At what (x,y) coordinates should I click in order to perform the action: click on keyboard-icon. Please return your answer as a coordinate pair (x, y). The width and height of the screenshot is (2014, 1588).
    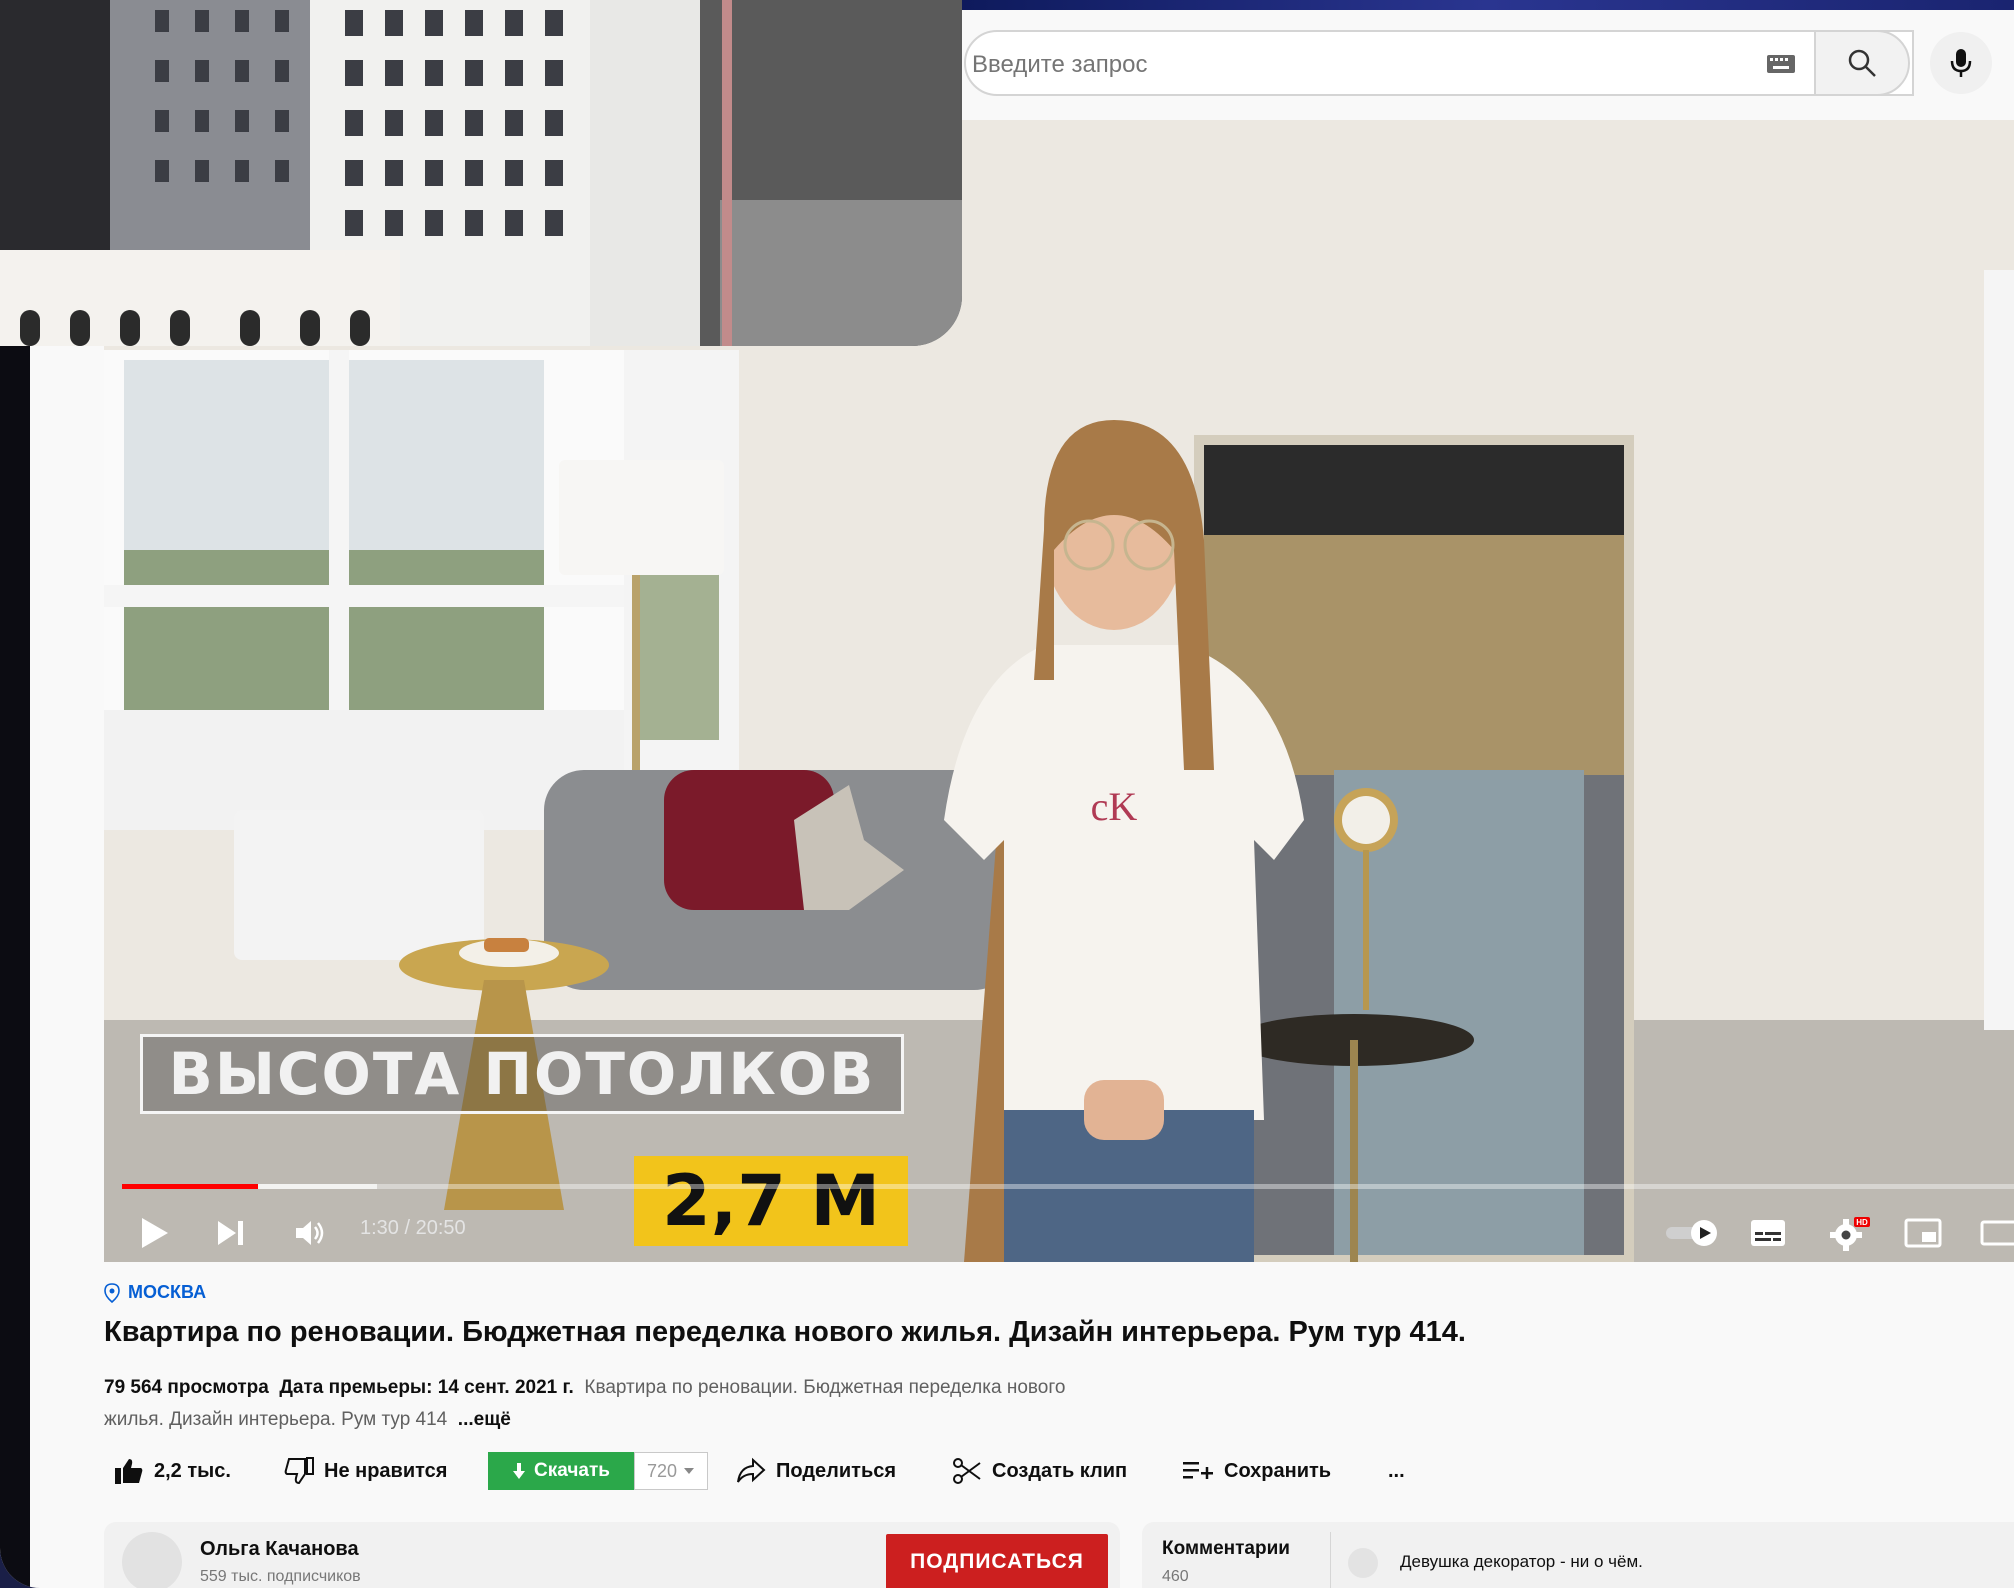
    Looking at the image, I should click on (1781, 64).